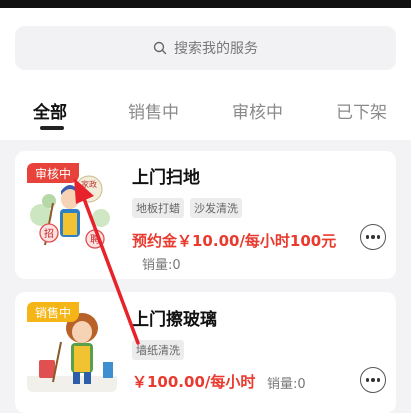 This screenshot has height=413, width=411. I want to click on service-price: 预约金￥10.00/每小时100元, so click(234, 241).